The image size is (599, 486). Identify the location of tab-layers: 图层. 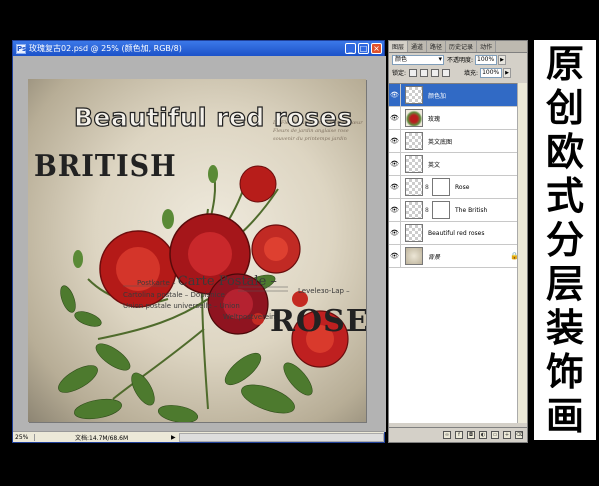
(399, 46).